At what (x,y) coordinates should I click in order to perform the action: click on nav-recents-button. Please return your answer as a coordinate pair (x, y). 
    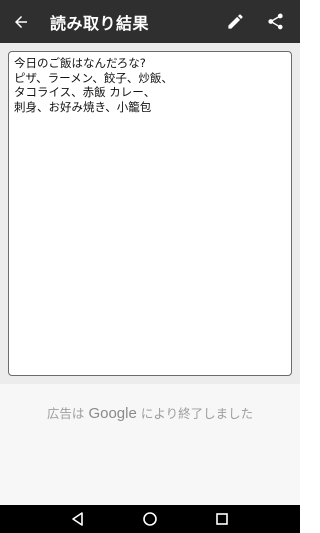
    Looking at the image, I should click on (222, 519).